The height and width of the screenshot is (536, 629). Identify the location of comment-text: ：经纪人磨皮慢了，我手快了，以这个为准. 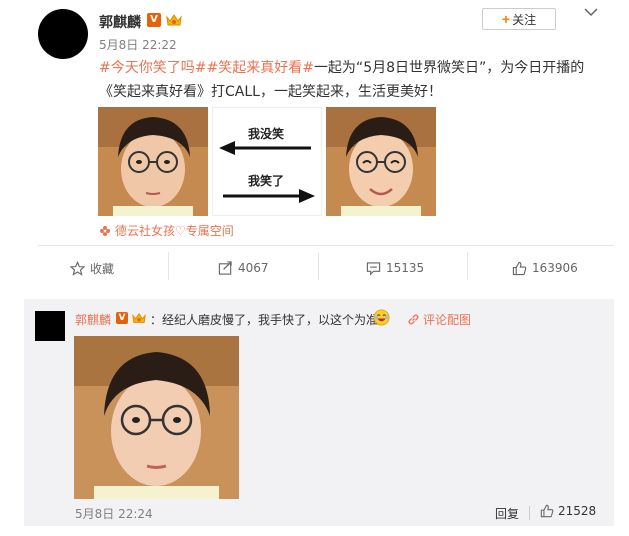
(264, 320).